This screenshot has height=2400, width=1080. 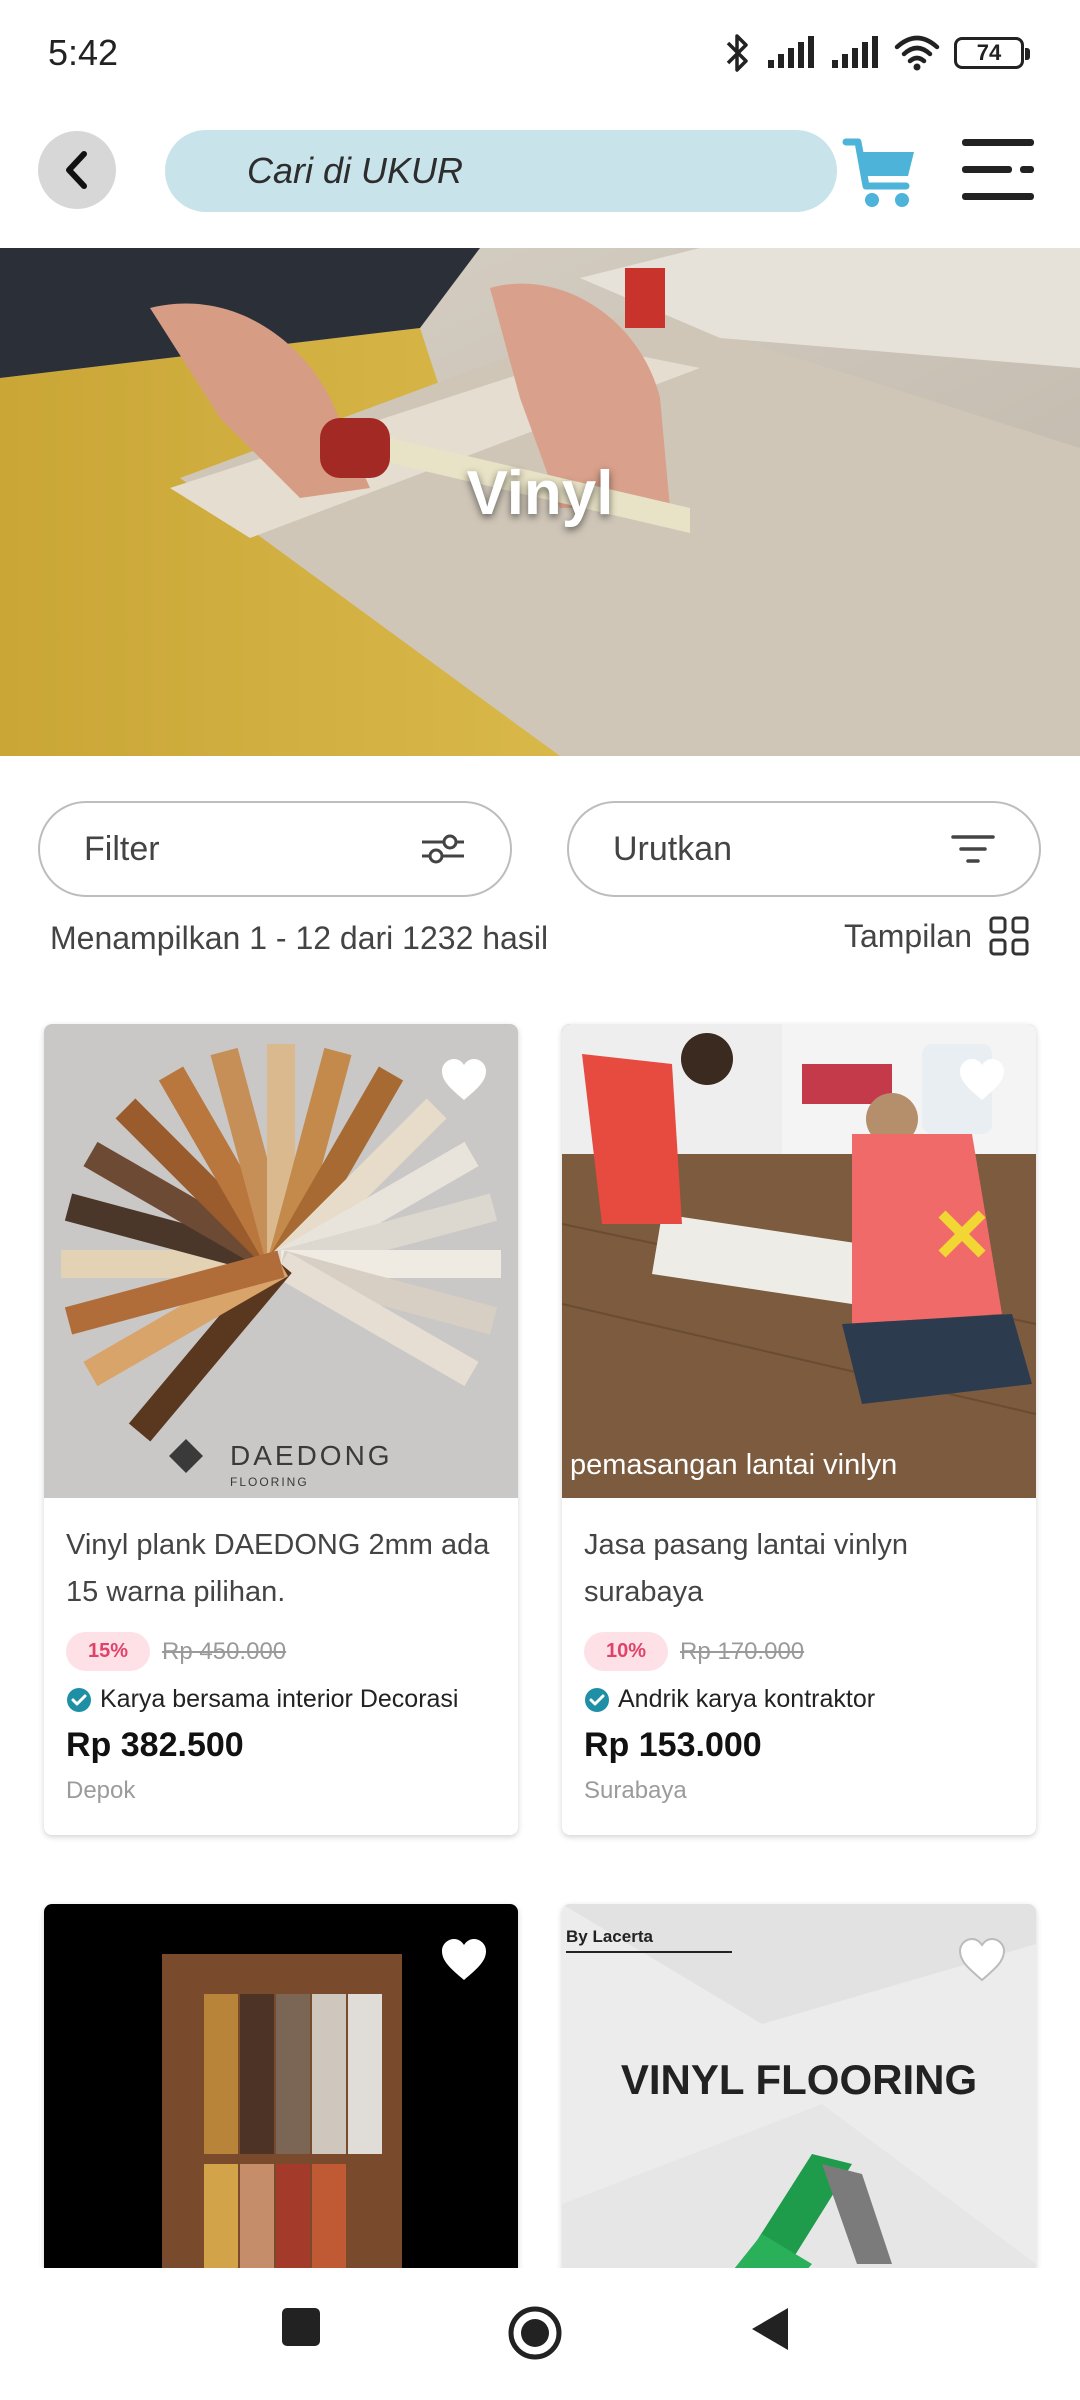 What do you see at coordinates (1009, 936) in the screenshot?
I see `grid-icon` at bounding box center [1009, 936].